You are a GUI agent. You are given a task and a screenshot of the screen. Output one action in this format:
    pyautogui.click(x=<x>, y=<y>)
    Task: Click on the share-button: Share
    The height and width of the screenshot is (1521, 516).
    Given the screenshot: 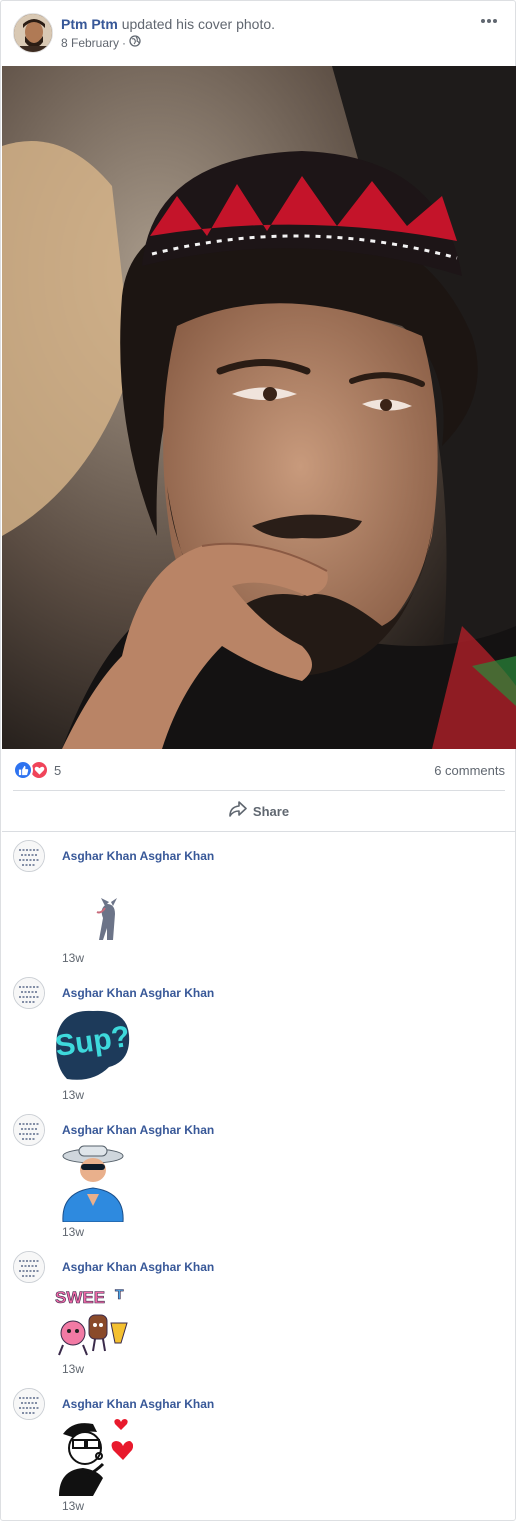 What is the action you would take?
    pyautogui.click(x=259, y=811)
    